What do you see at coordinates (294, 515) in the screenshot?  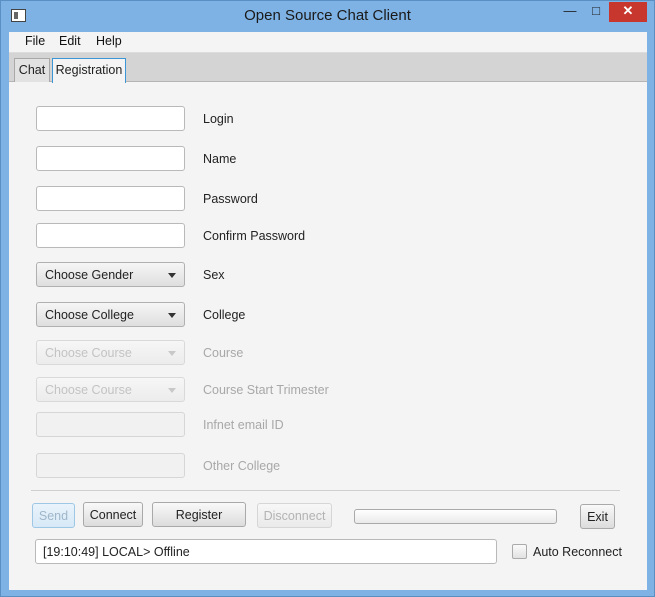 I see `disconnect-button: Disconnect` at bounding box center [294, 515].